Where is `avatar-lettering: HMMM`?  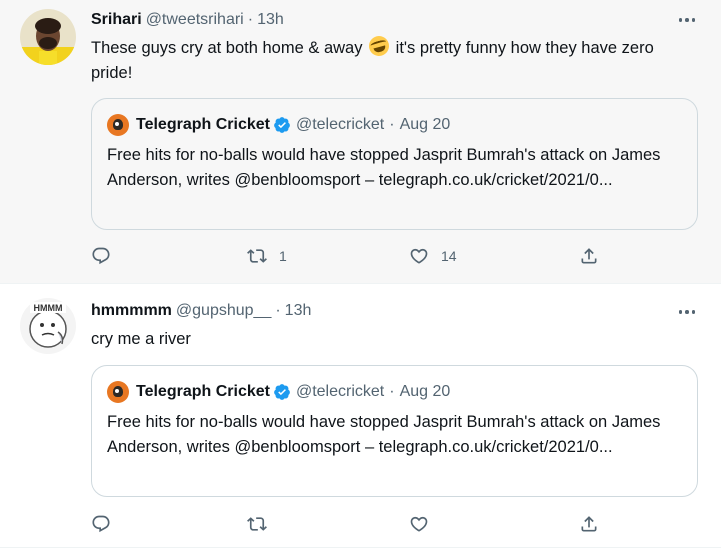 avatar-lettering: HMMM is located at coordinates (48, 308).